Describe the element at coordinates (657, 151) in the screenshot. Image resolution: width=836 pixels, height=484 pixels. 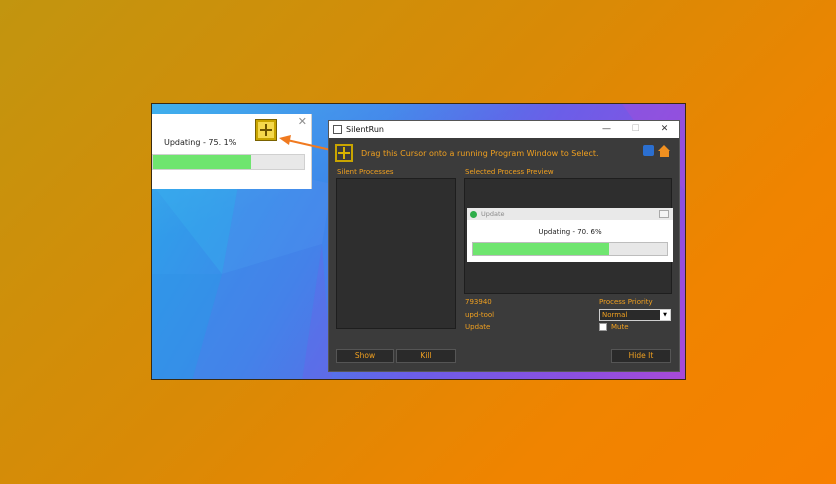
I see `top-icons` at that location.